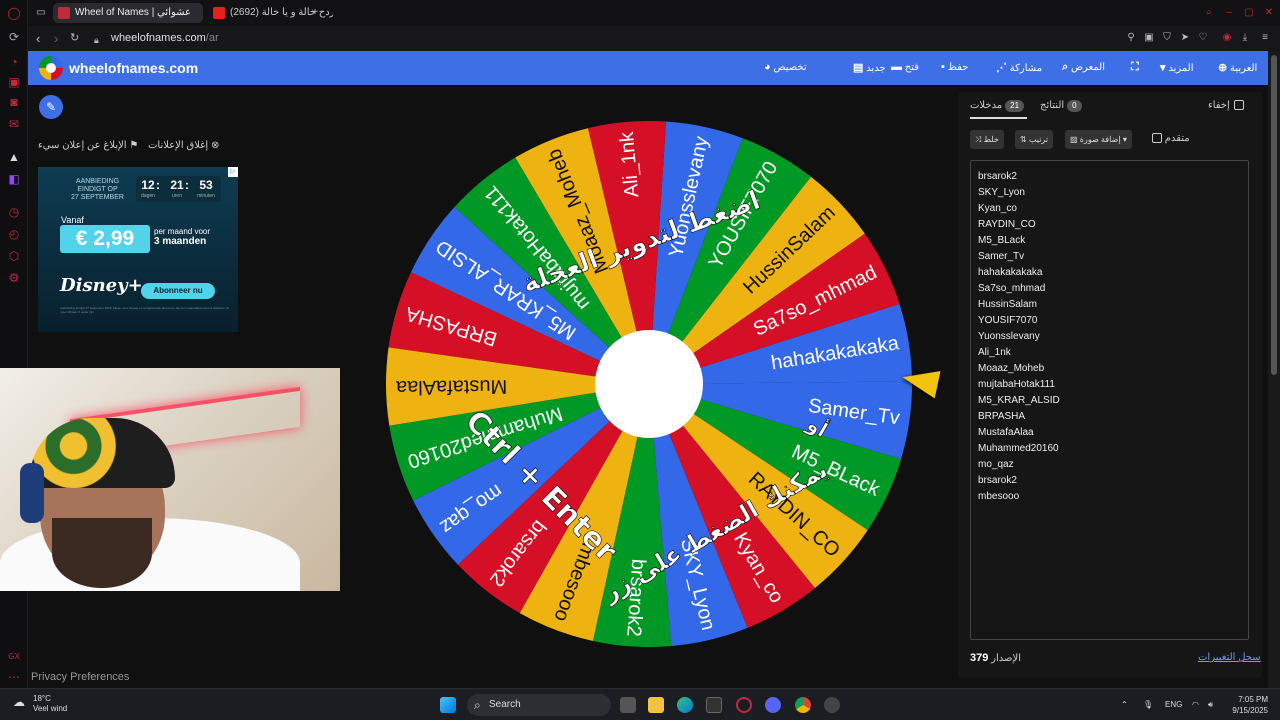  I want to click on entry-item: M5_BLack, so click(1113, 241).